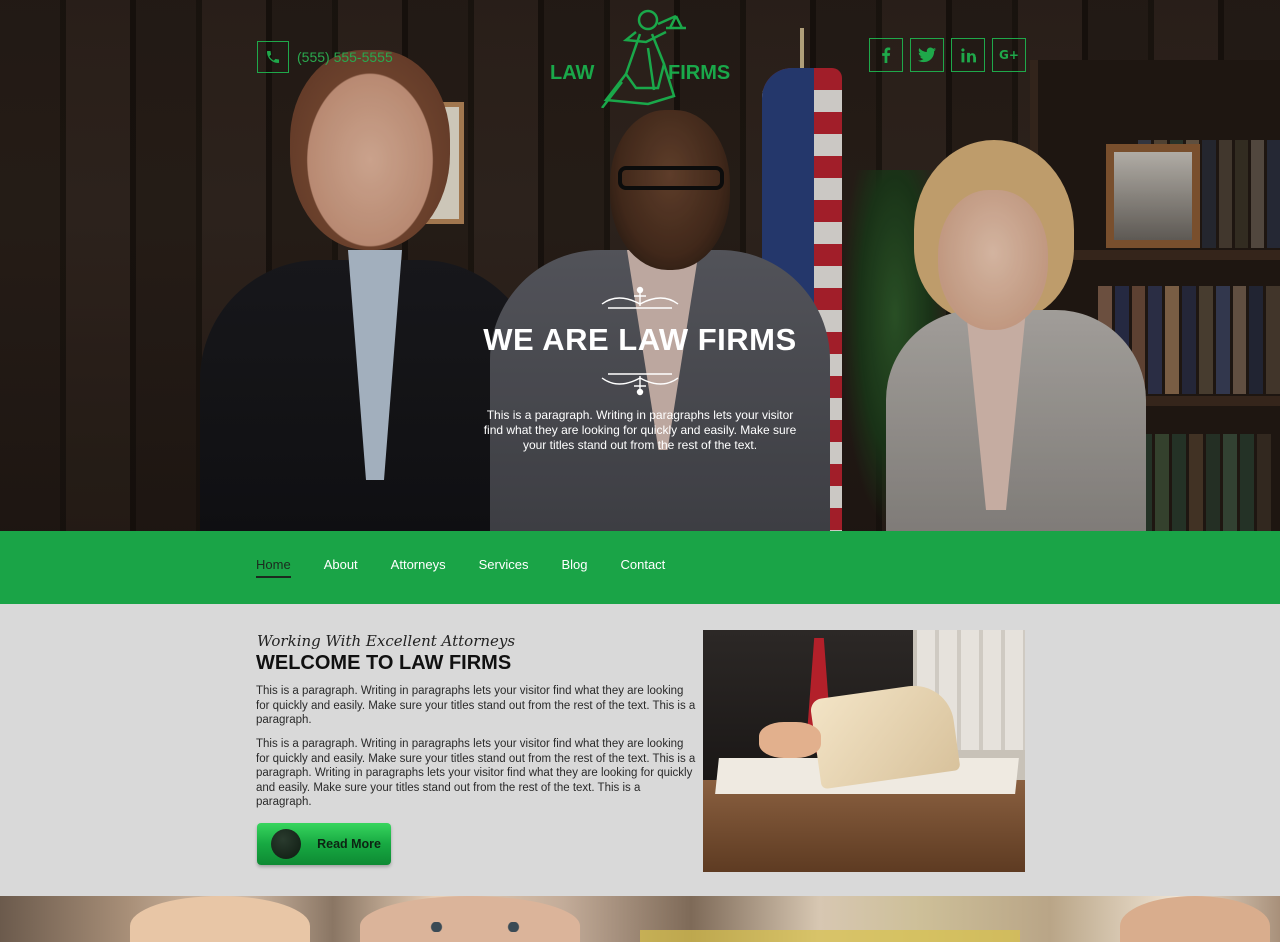  Describe the element at coordinates (384, 663) in the screenshot. I see `welcome-title: WELCOME TO LAW FIRMS` at that location.